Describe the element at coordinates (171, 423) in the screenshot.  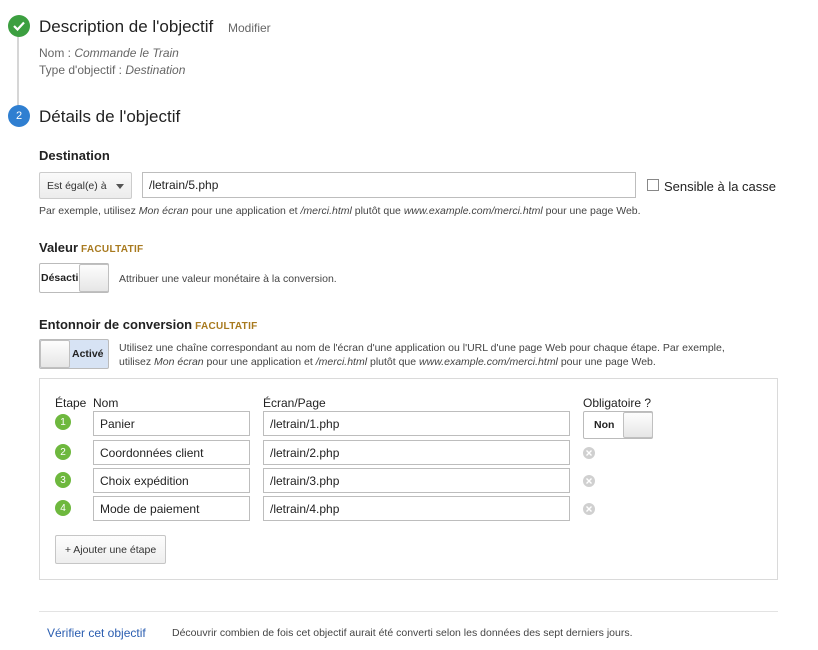
I see `step-name-input: Panier` at that location.